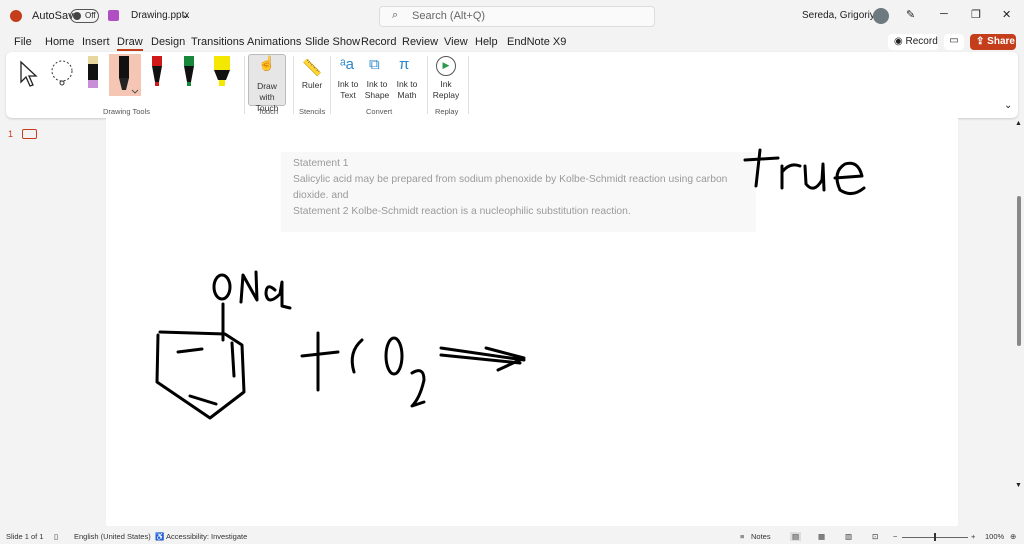  I want to click on ink-word-true, so click(804, 171).